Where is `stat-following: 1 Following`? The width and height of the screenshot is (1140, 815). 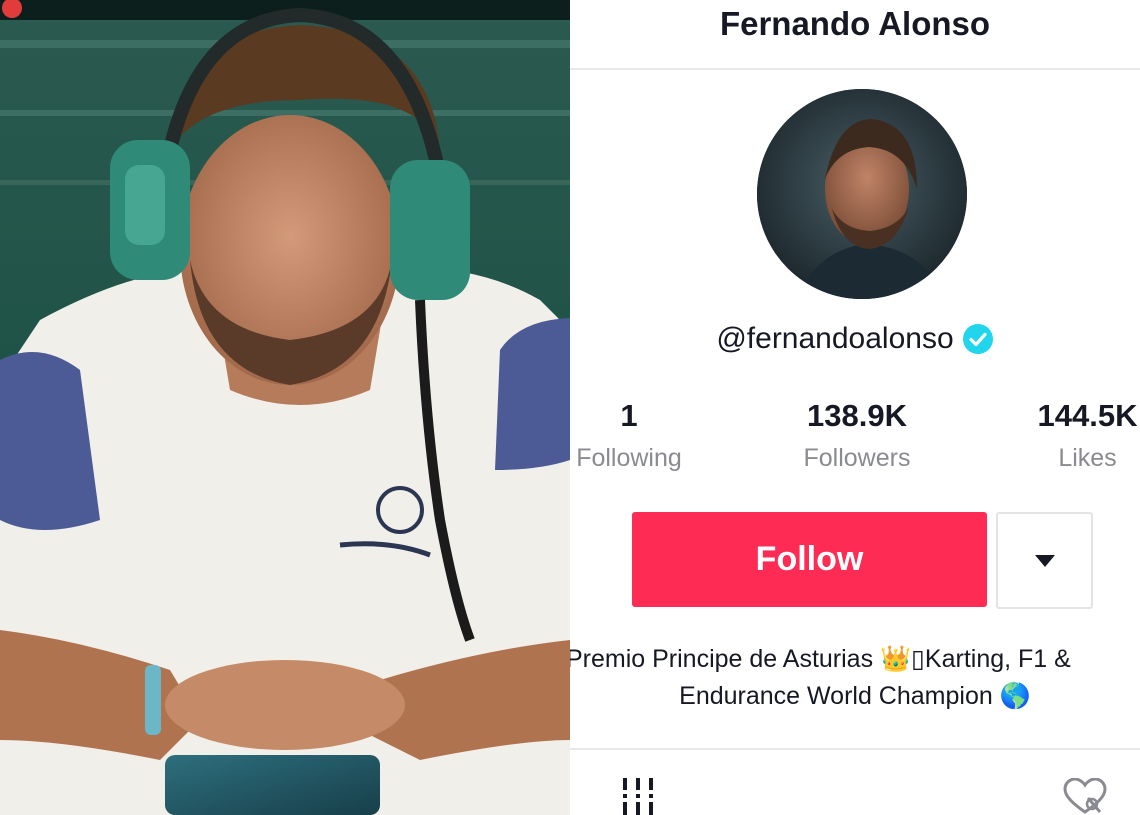
stat-following: 1 Following is located at coordinates (629, 438).